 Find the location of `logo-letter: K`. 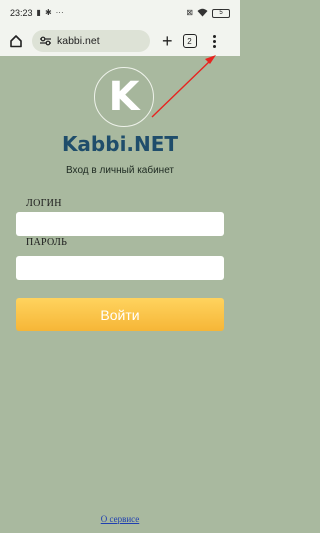

logo-letter: K is located at coordinates (124, 97).